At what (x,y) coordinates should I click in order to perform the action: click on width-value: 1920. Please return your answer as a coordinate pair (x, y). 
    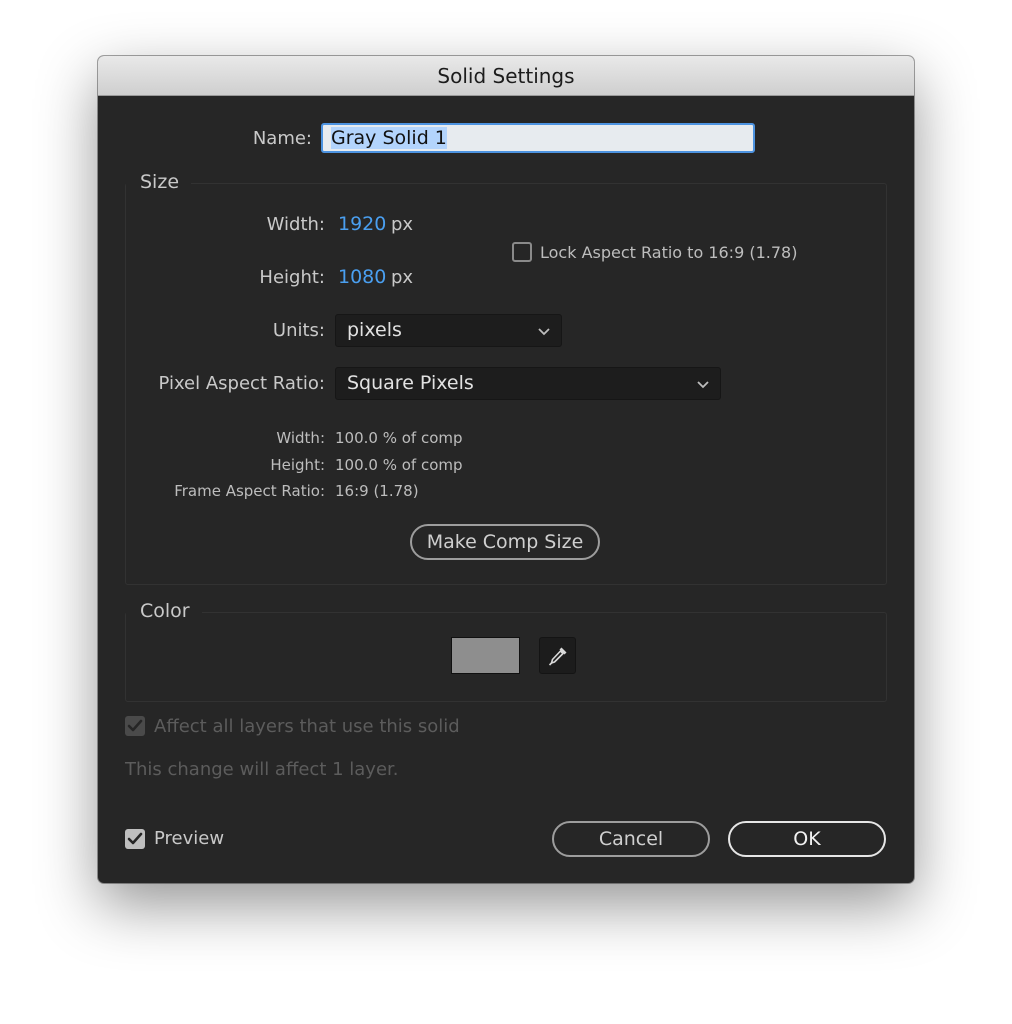
    Looking at the image, I should click on (362, 224).